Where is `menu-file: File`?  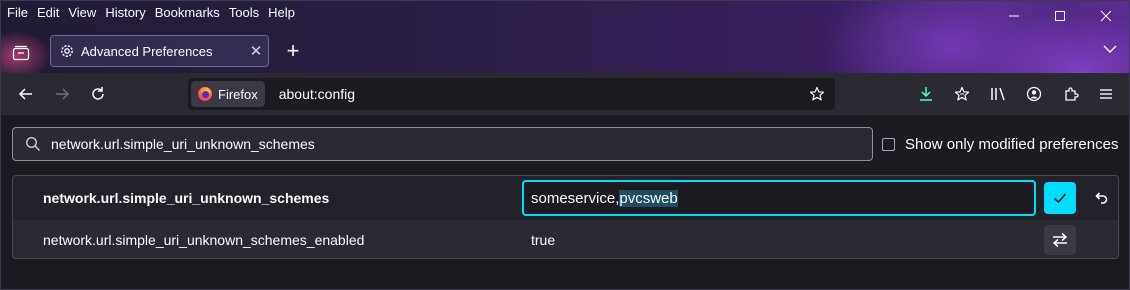 menu-file: File is located at coordinates (16, 12).